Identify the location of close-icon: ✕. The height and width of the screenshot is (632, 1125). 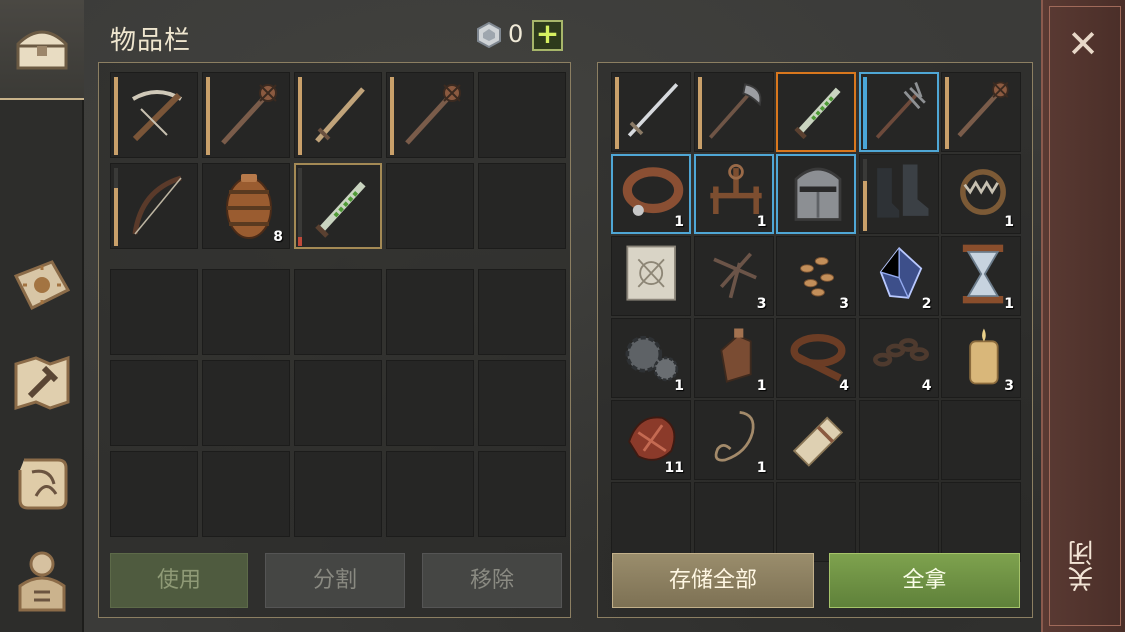
(1083, 44).